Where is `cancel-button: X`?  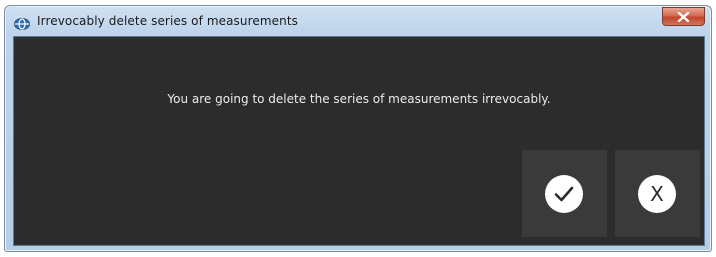
cancel-button: X is located at coordinates (657, 193).